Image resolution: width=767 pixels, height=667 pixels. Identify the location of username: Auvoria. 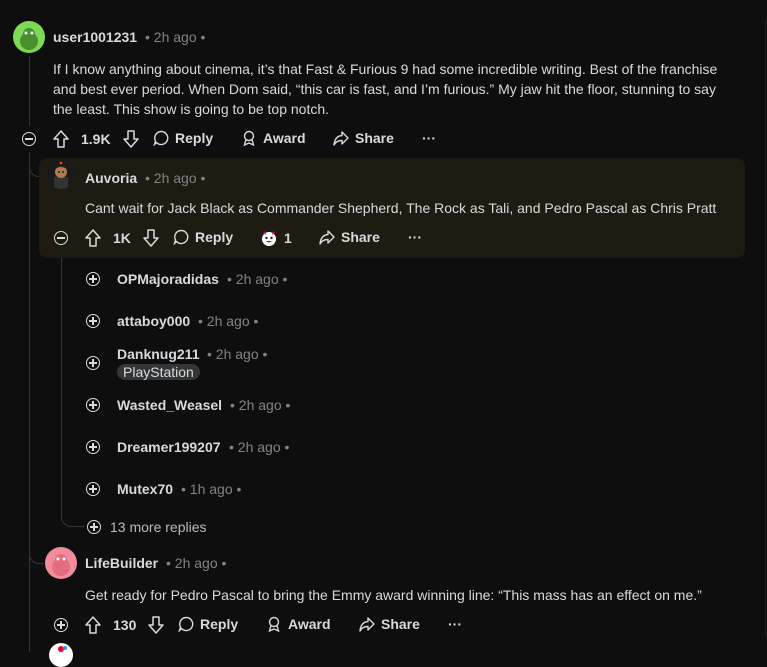
(111, 178).